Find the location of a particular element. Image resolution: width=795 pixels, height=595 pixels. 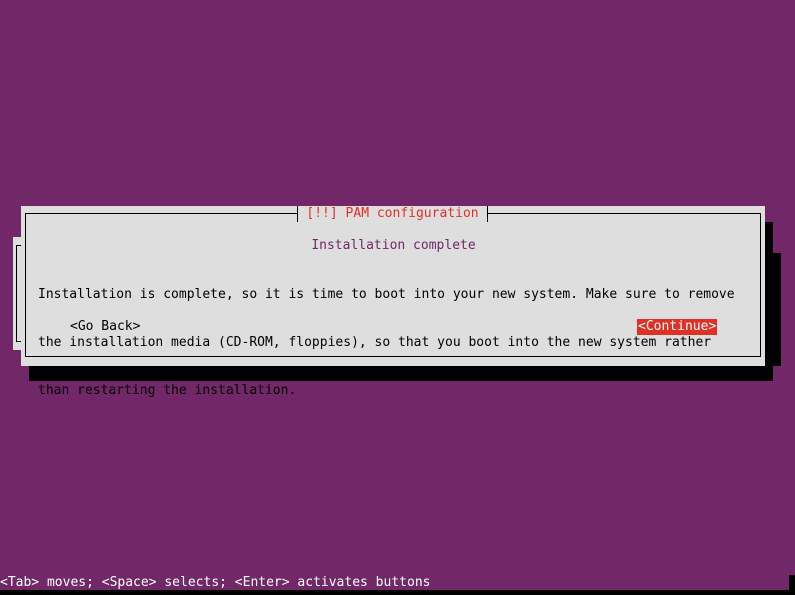

message-line: than restarting the installation. is located at coordinates (167, 390).